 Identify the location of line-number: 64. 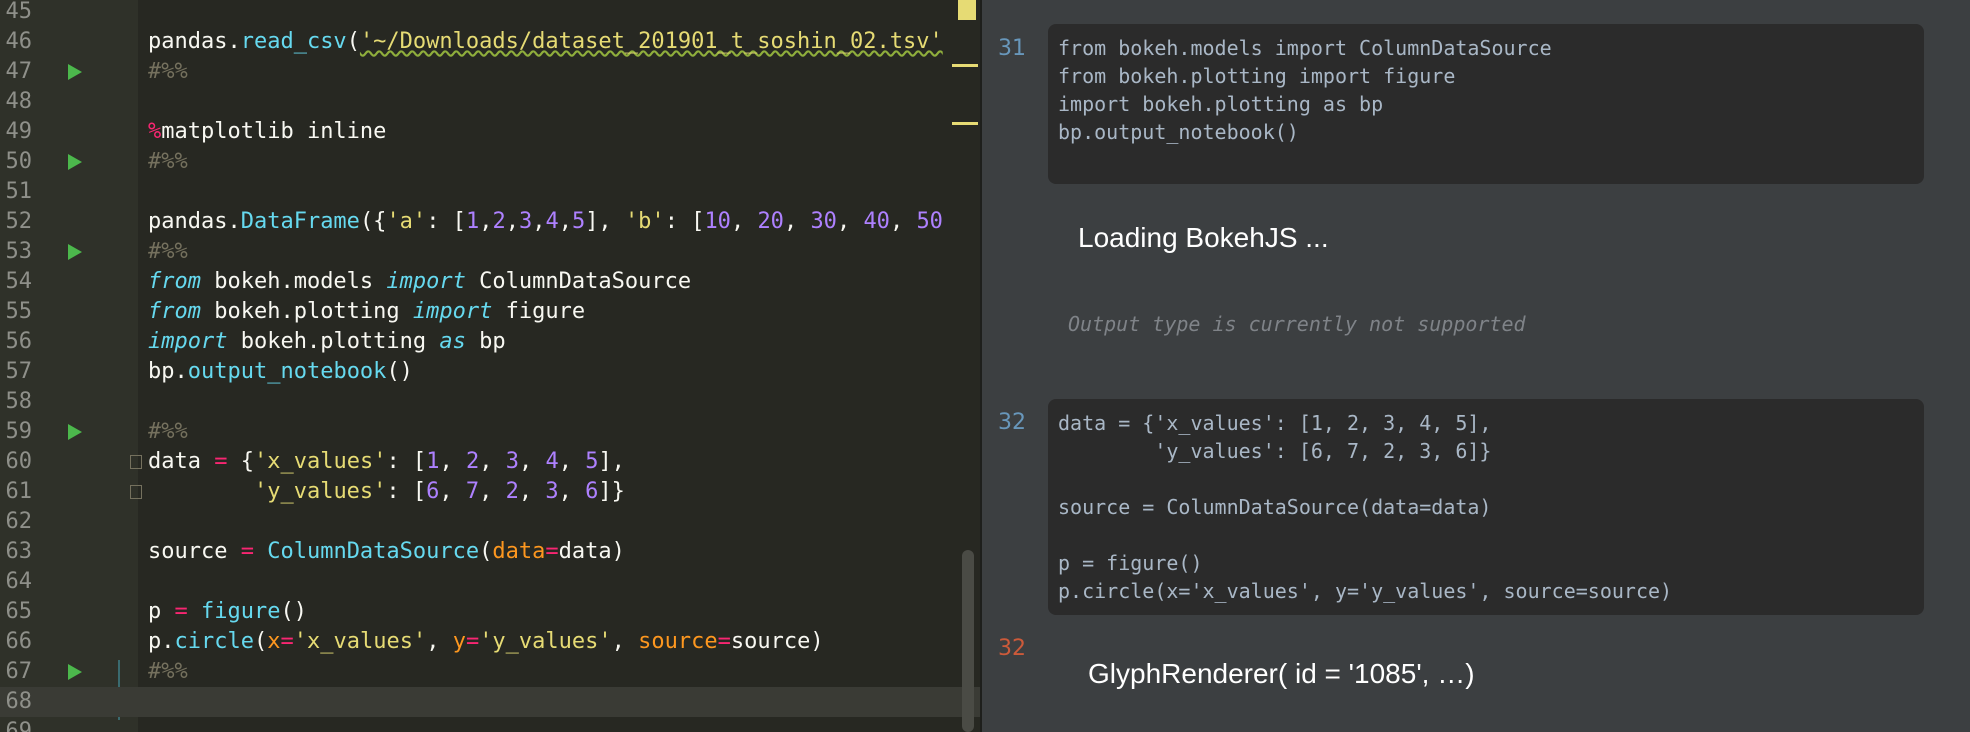
(19, 581).